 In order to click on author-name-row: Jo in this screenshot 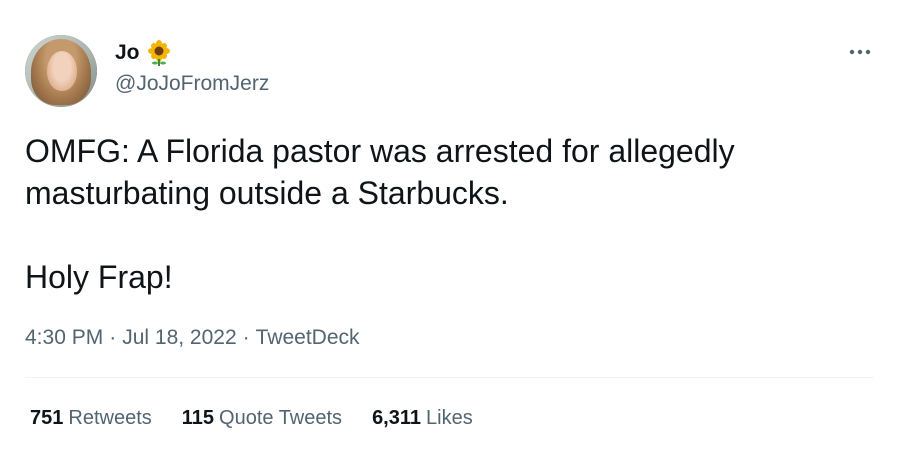, I will do `click(143, 53)`.